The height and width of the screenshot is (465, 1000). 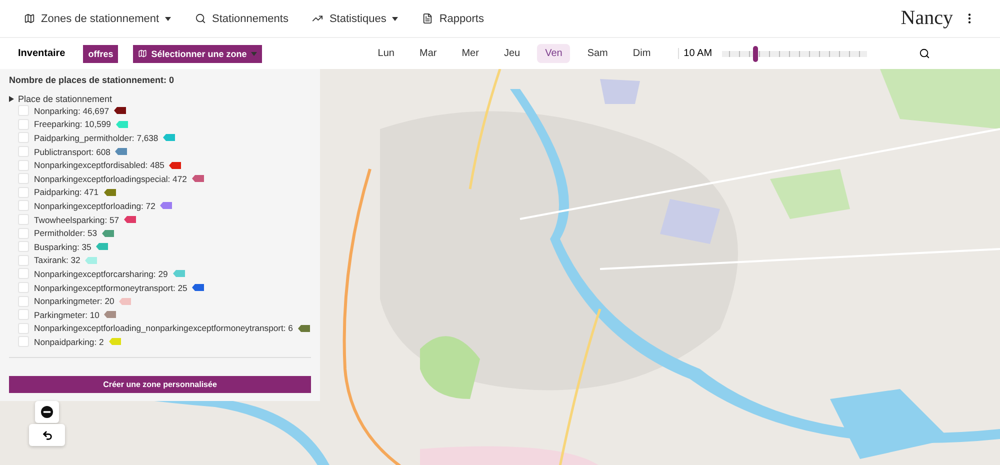 What do you see at coordinates (101, 273) in the screenshot?
I see `category-label: Nonparkingexceptforcarsharing: 29` at bounding box center [101, 273].